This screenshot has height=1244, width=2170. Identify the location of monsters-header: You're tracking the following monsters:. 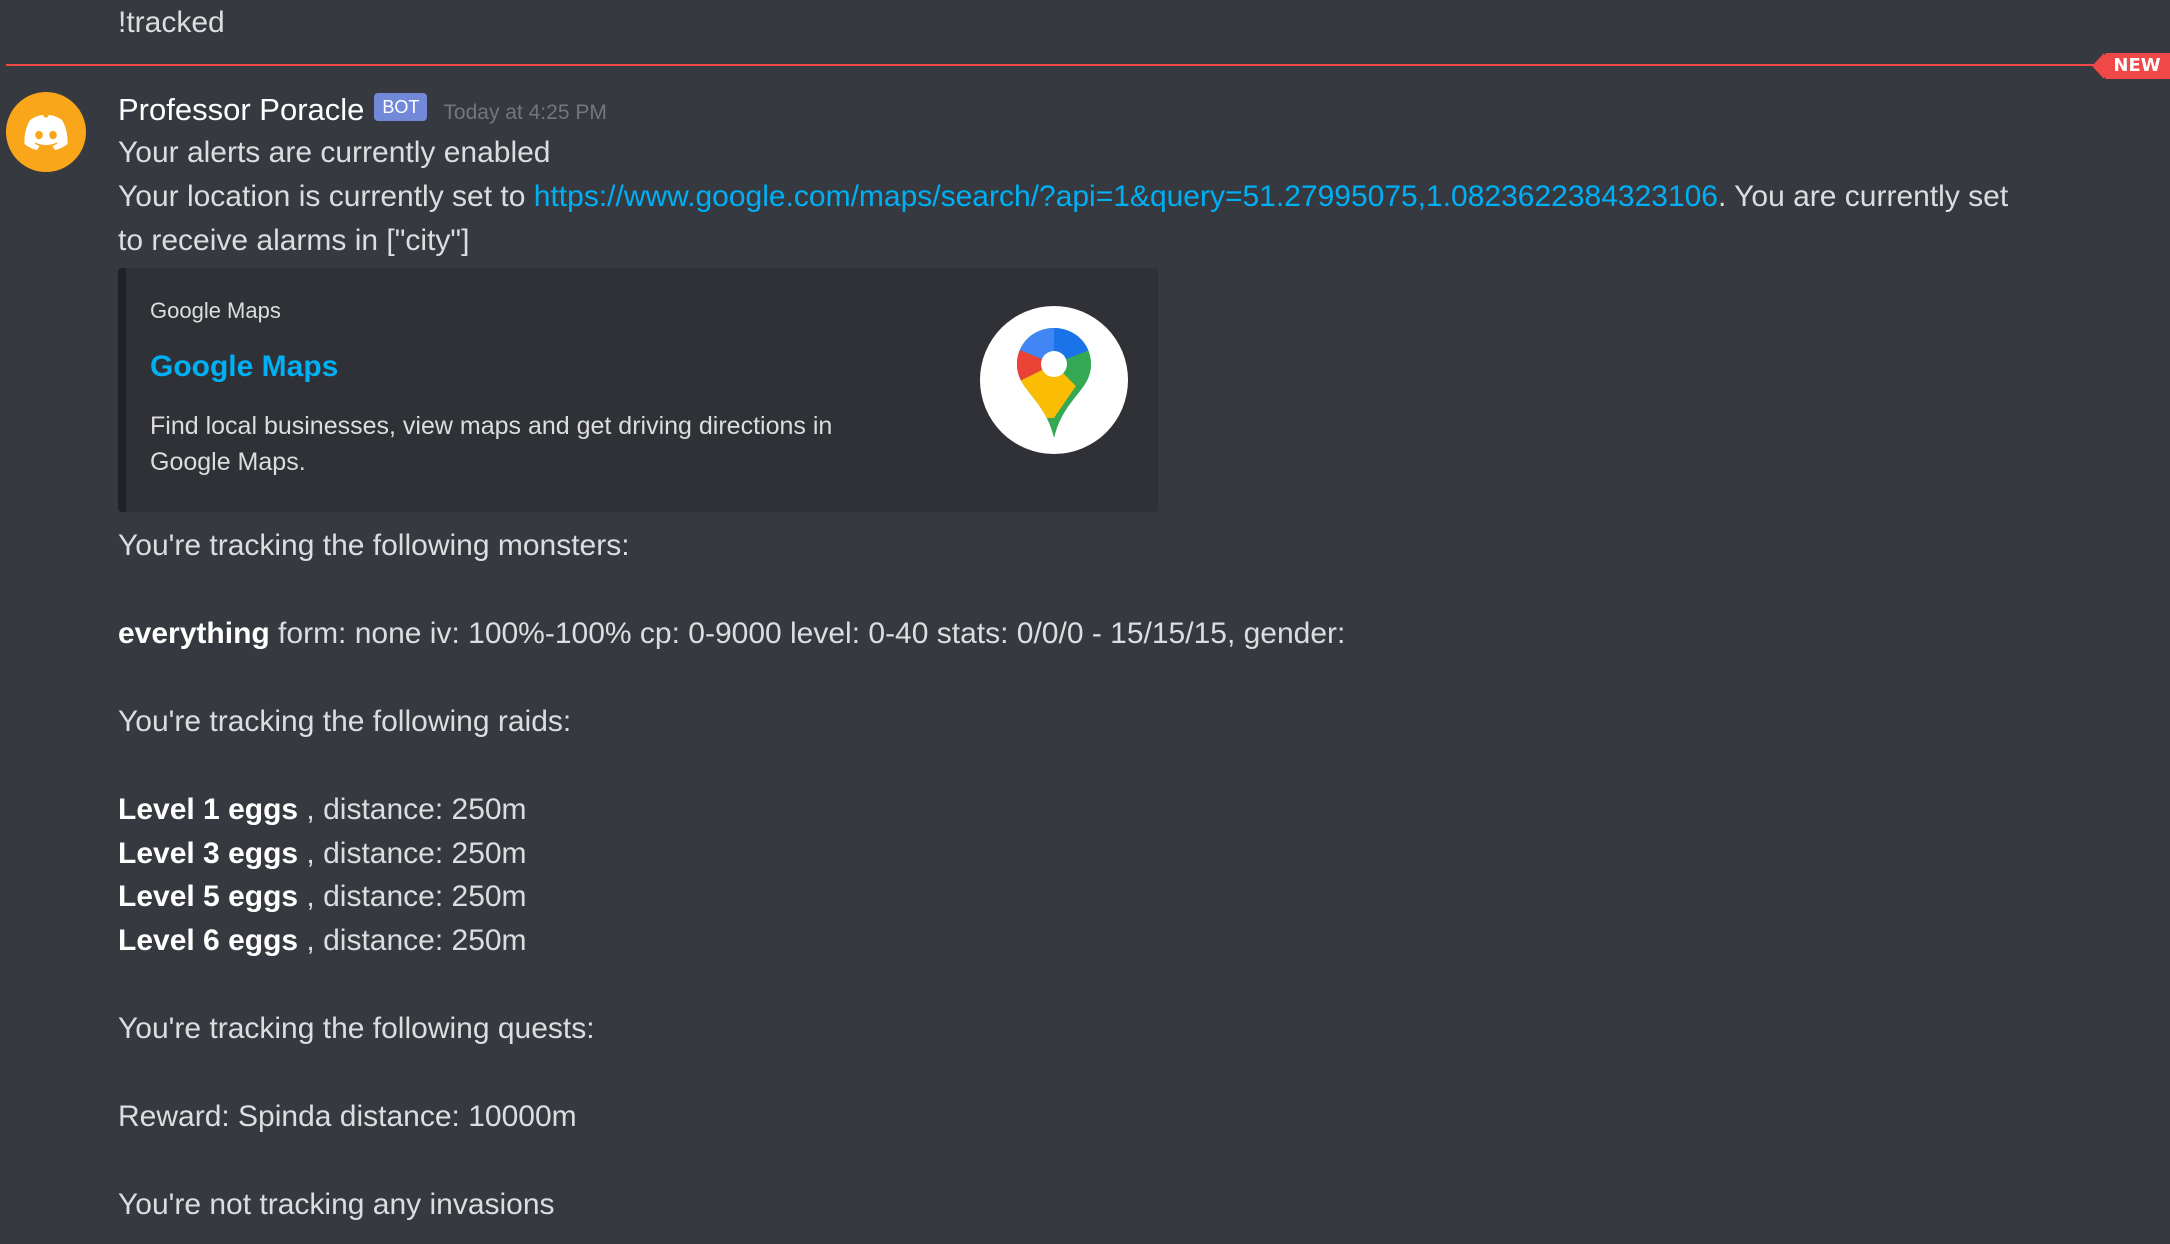
(374, 545).